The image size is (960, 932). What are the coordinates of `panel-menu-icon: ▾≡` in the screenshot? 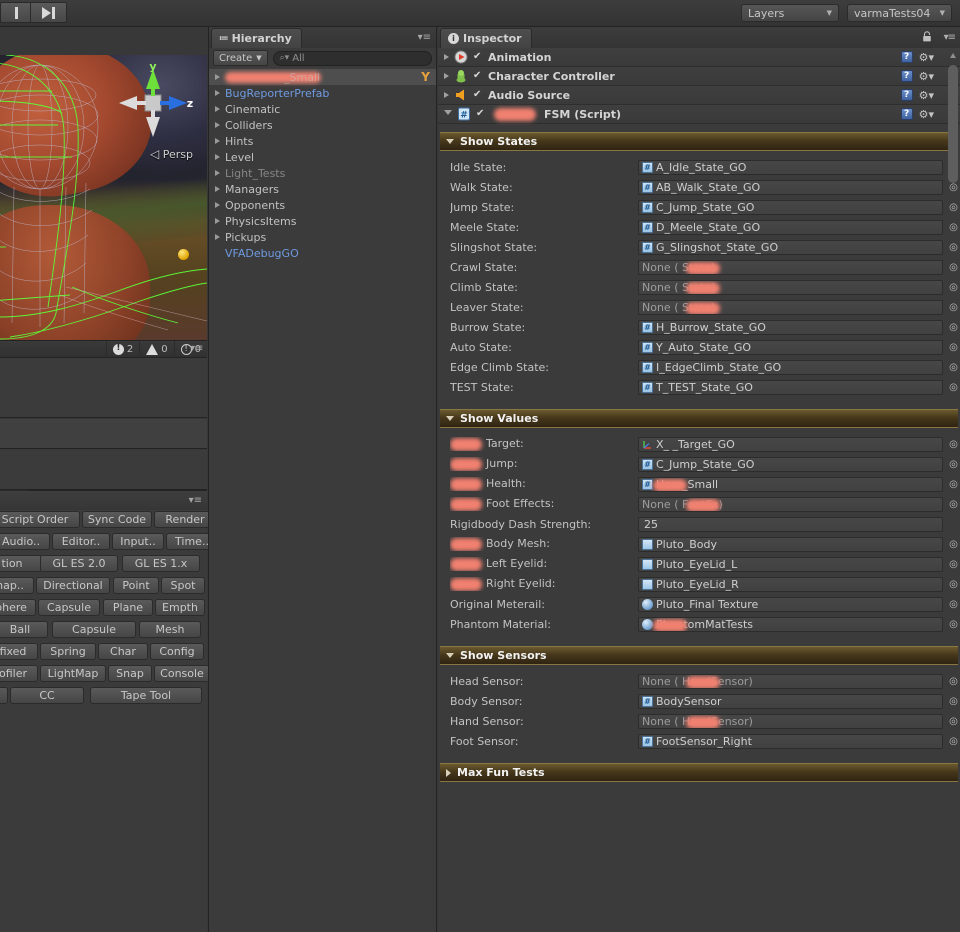 It's located at (195, 500).